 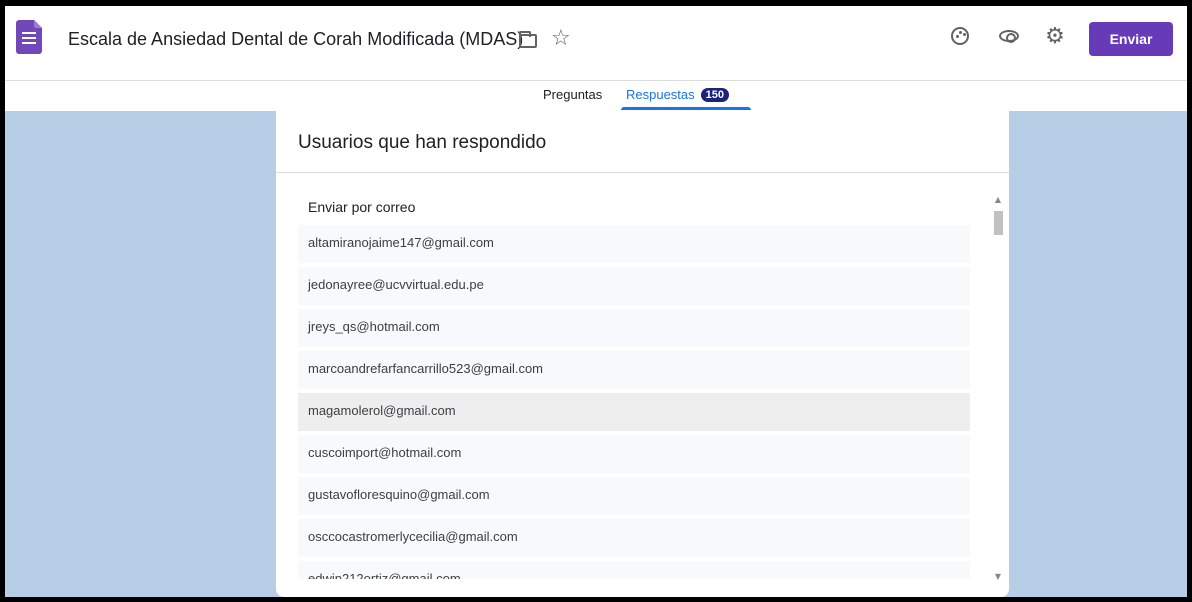 I want to click on star-icon: ☆, so click(x=561, y=38).